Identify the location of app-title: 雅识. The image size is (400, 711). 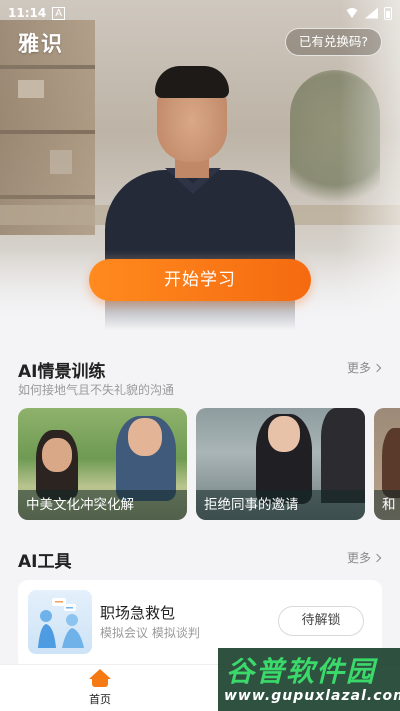
(41, 44).